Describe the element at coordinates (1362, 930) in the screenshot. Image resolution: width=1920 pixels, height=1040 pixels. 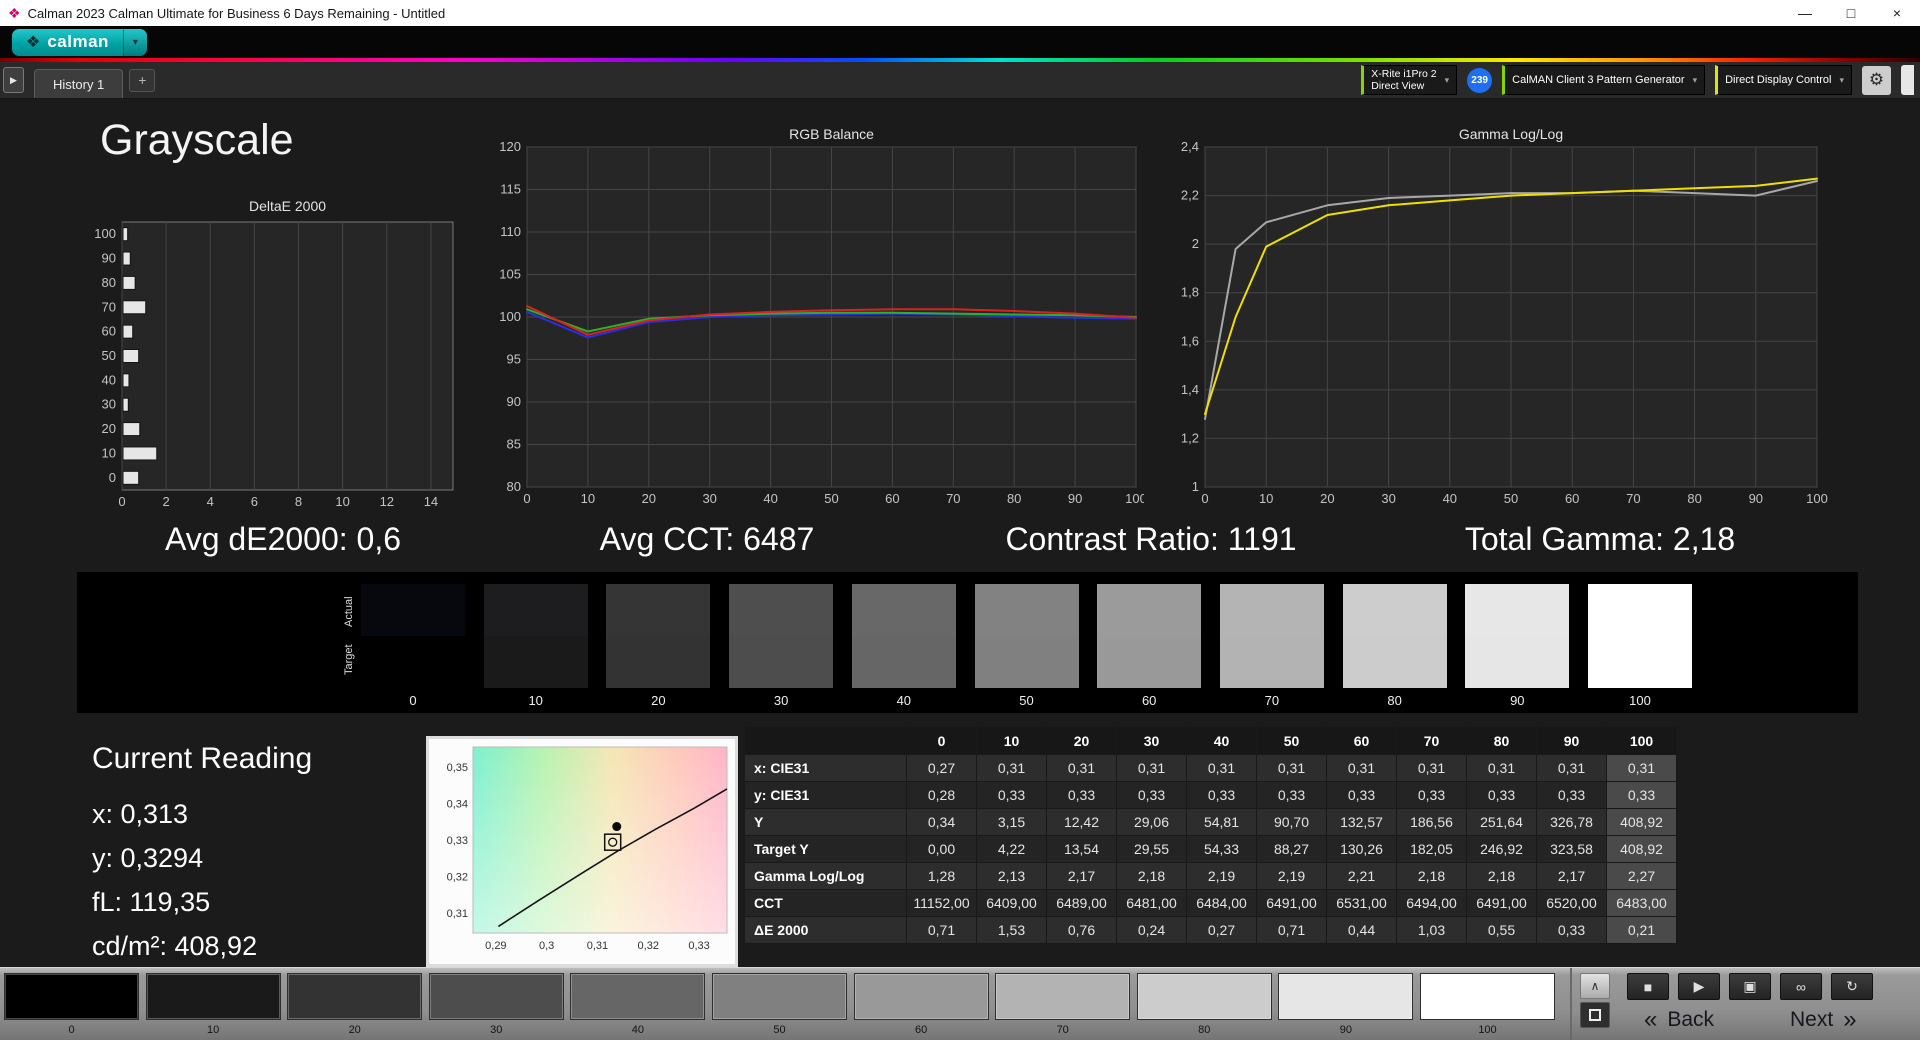
I see `table-cell: 0,44` at that location.